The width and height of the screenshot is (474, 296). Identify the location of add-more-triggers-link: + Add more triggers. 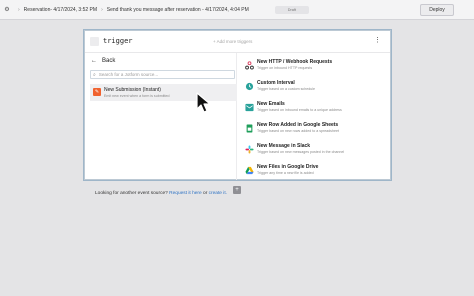
(232, 41).